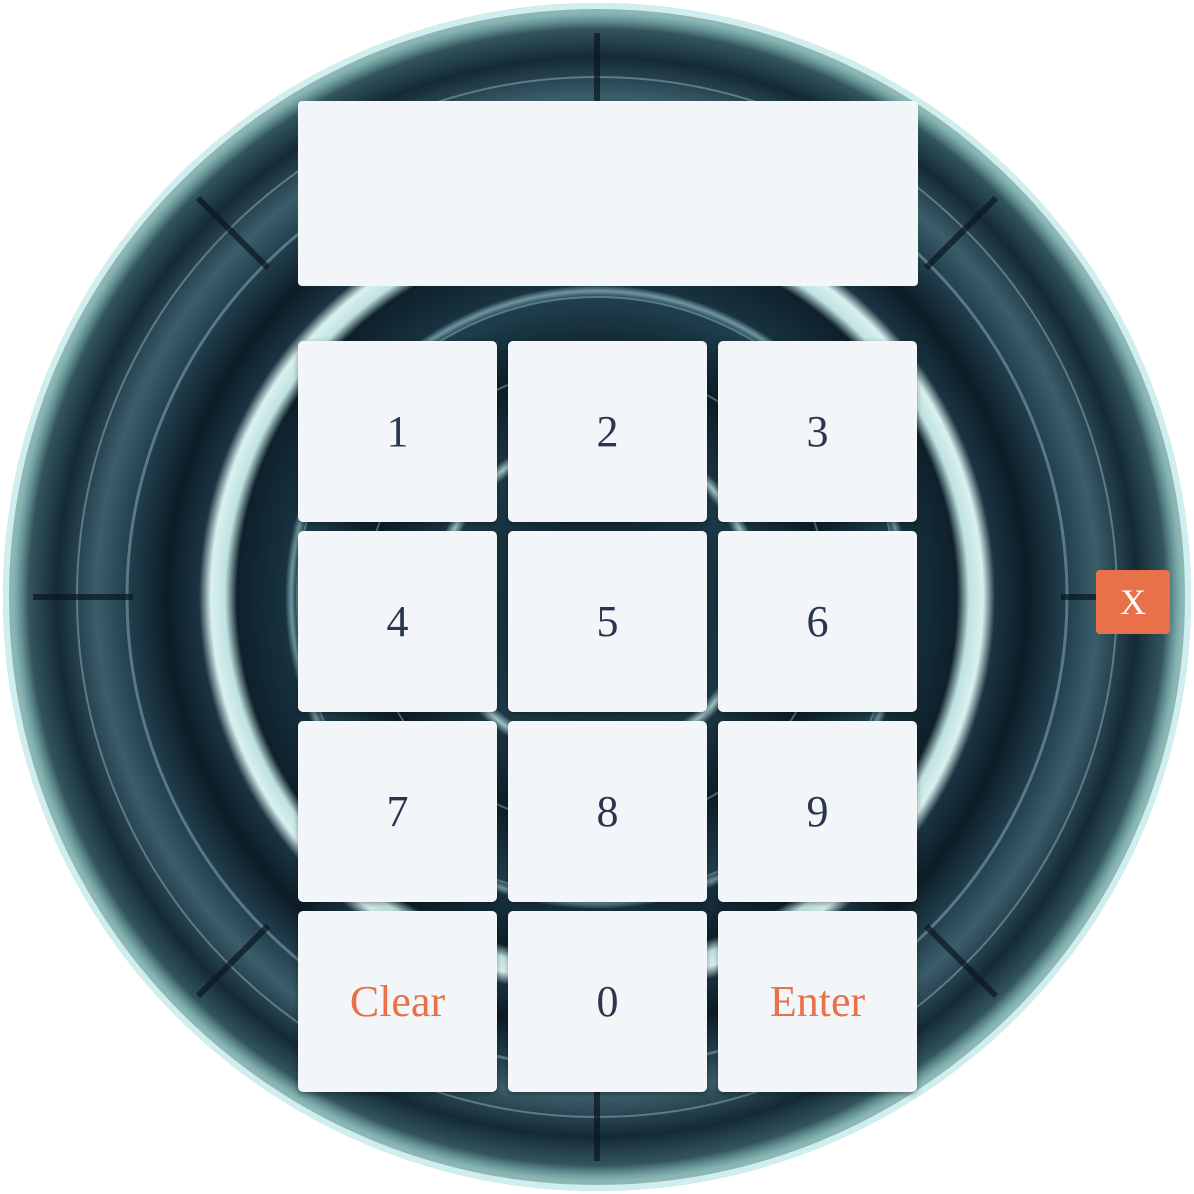 The height and width of the screenshot is (1194, 1194). I want to click on key-2: 2, so click(607, 431).